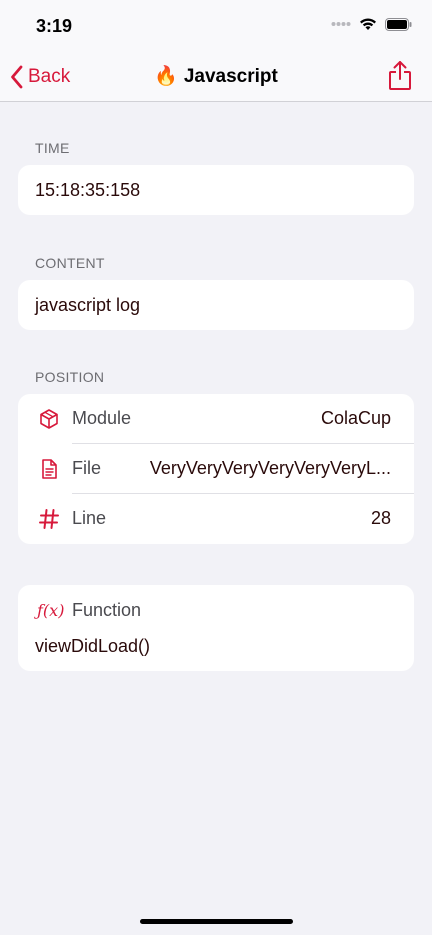 This screenshot has width=432, height=935. I want to click on navigation-bar: Back 🔥 Javascript, so click(216, 77).